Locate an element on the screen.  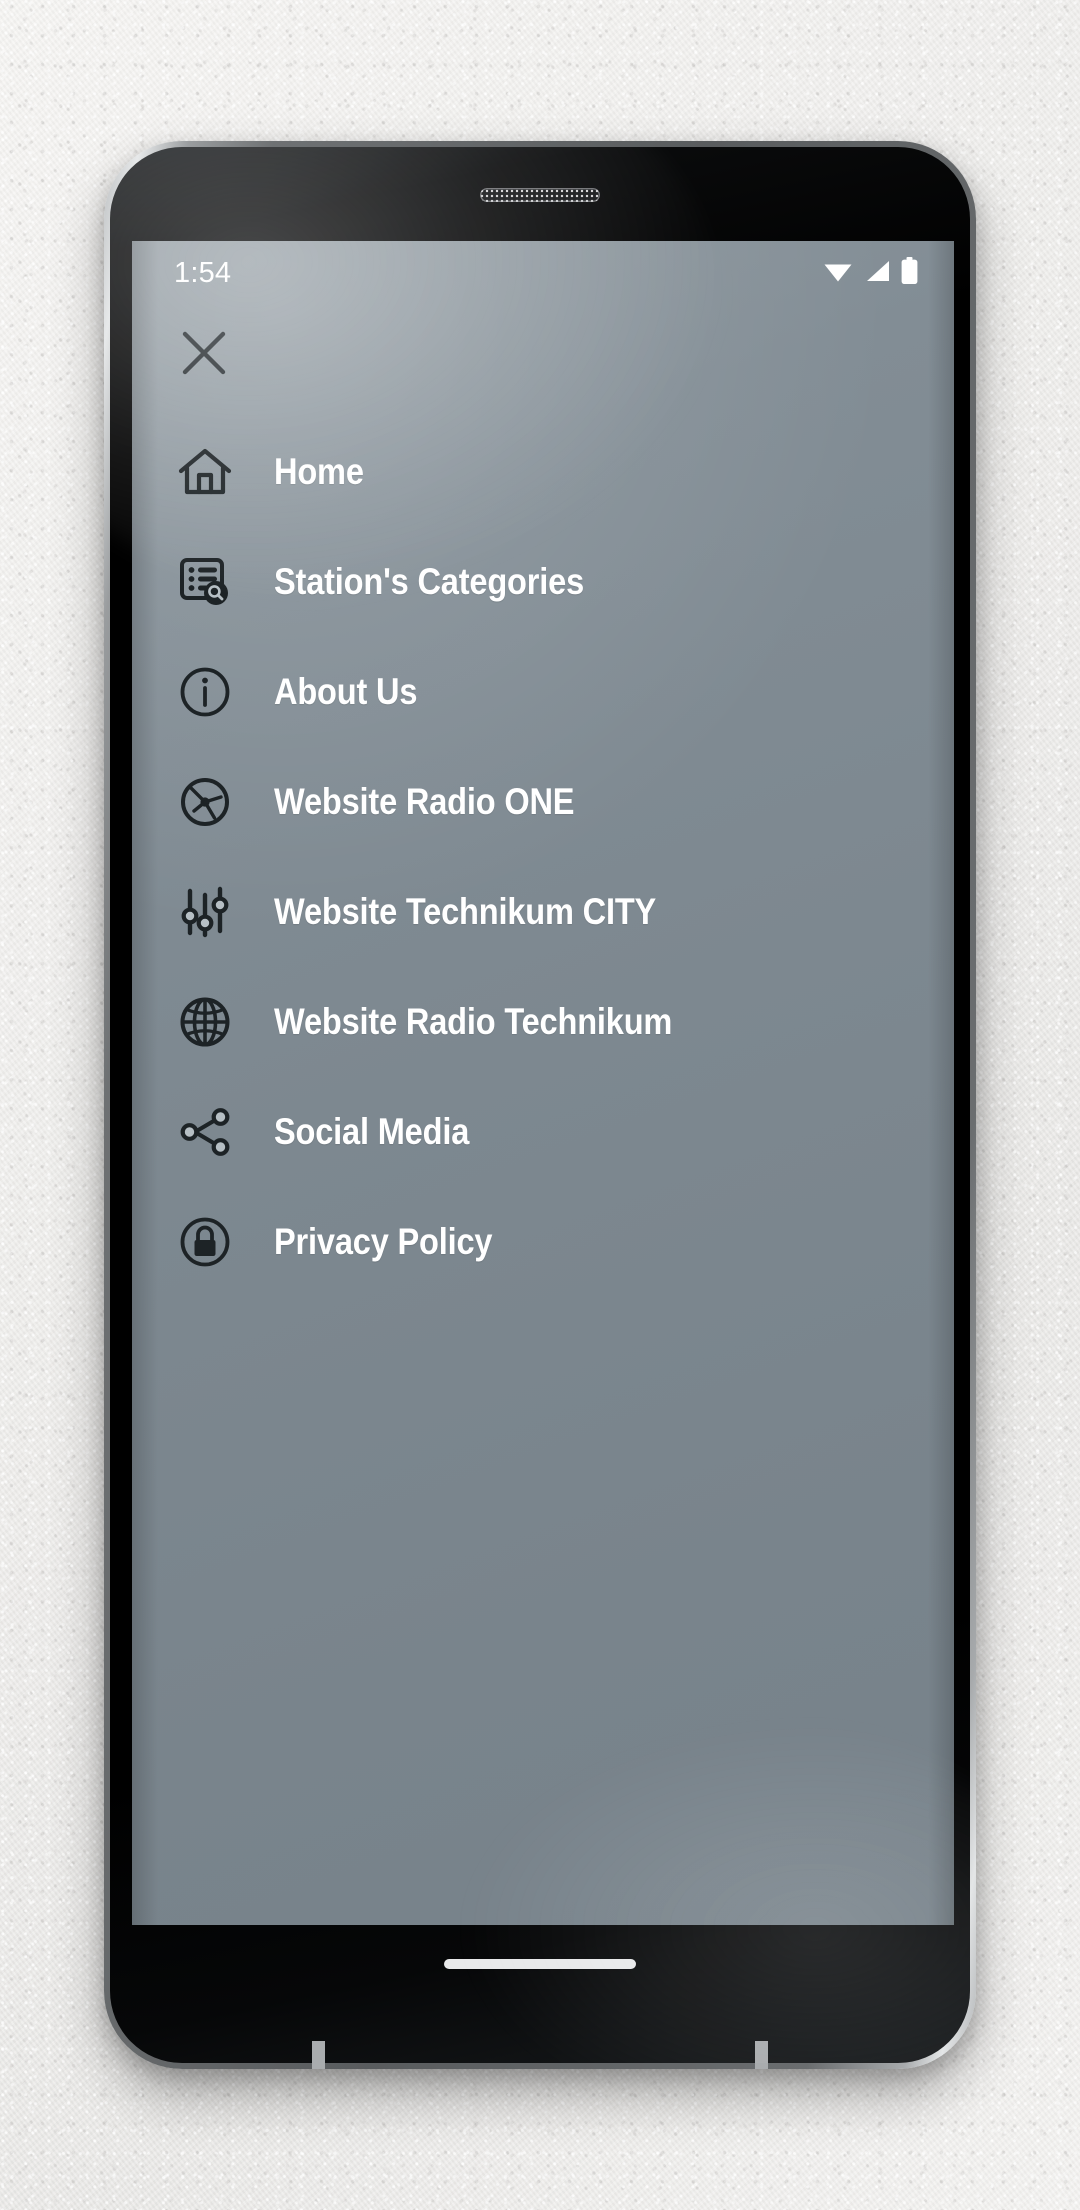
cellular-signal-icon is located at coordinates (877, 273).